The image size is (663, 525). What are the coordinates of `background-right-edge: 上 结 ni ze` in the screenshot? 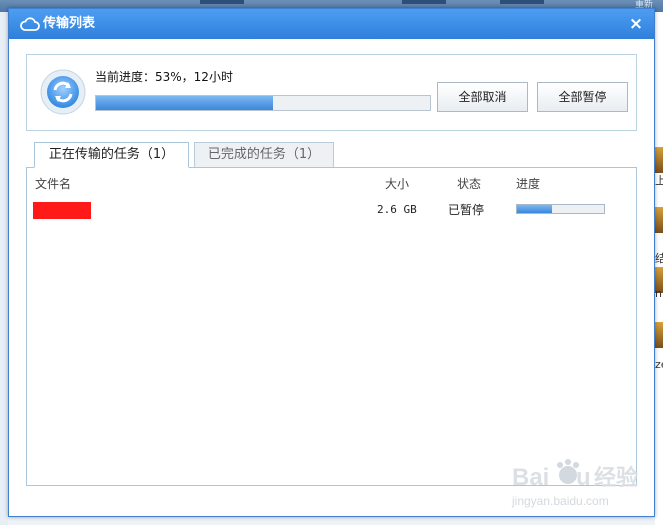 It's located at (659, 268).